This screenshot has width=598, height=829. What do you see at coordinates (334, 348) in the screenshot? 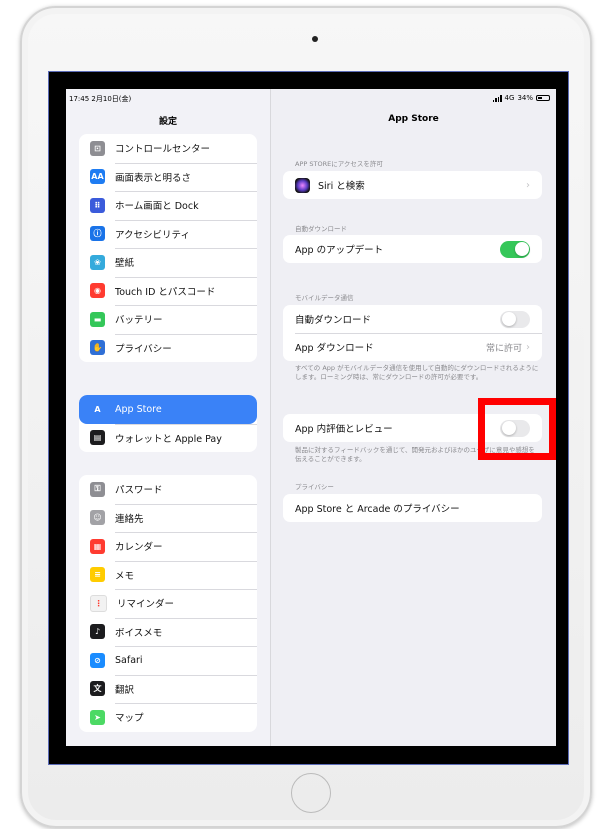
I see `app-download-label: App ダウンロード` at bounding box center [334, 348].